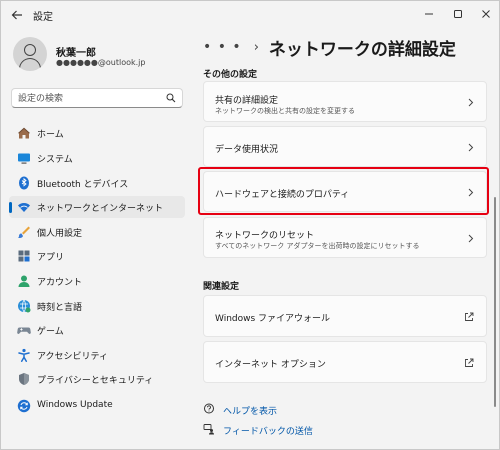 The image size is (500, 450). Describe the element at coordinates (100, 209) in the screenshot. I see `sidebar-item-label: ネットワークとインターネット` at that location.